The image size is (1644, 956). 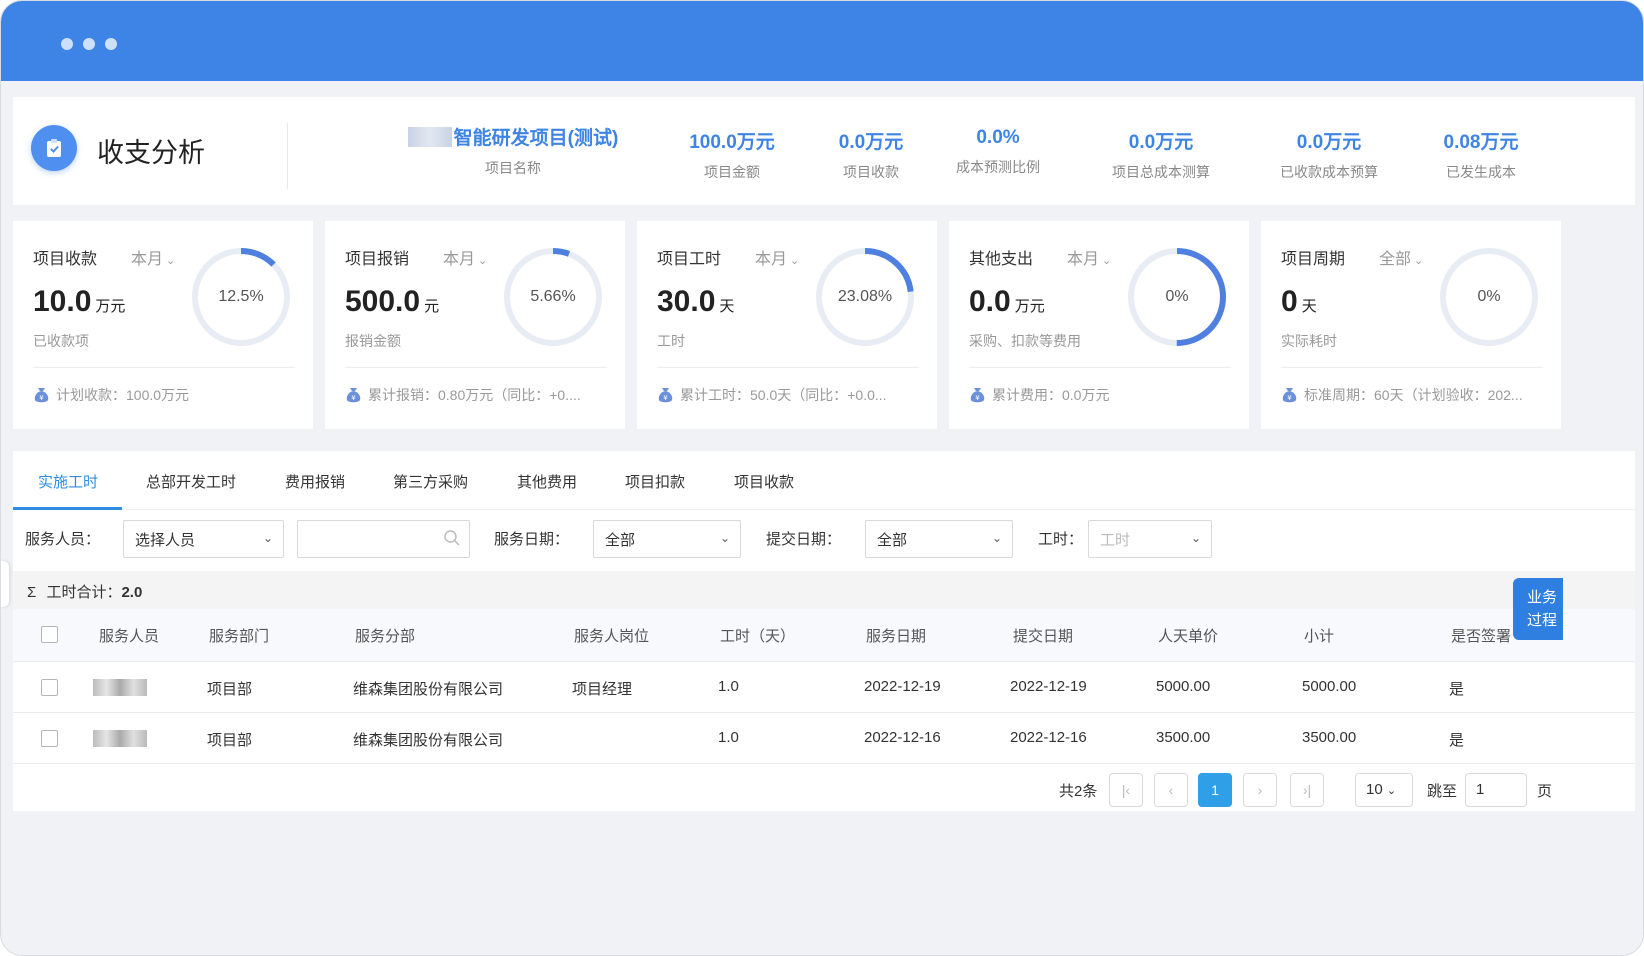 What do you see at coordinates (1307, 790) in the screenshot?
I see `last-page-icon: ›|` at bounding box center [1307, 790].